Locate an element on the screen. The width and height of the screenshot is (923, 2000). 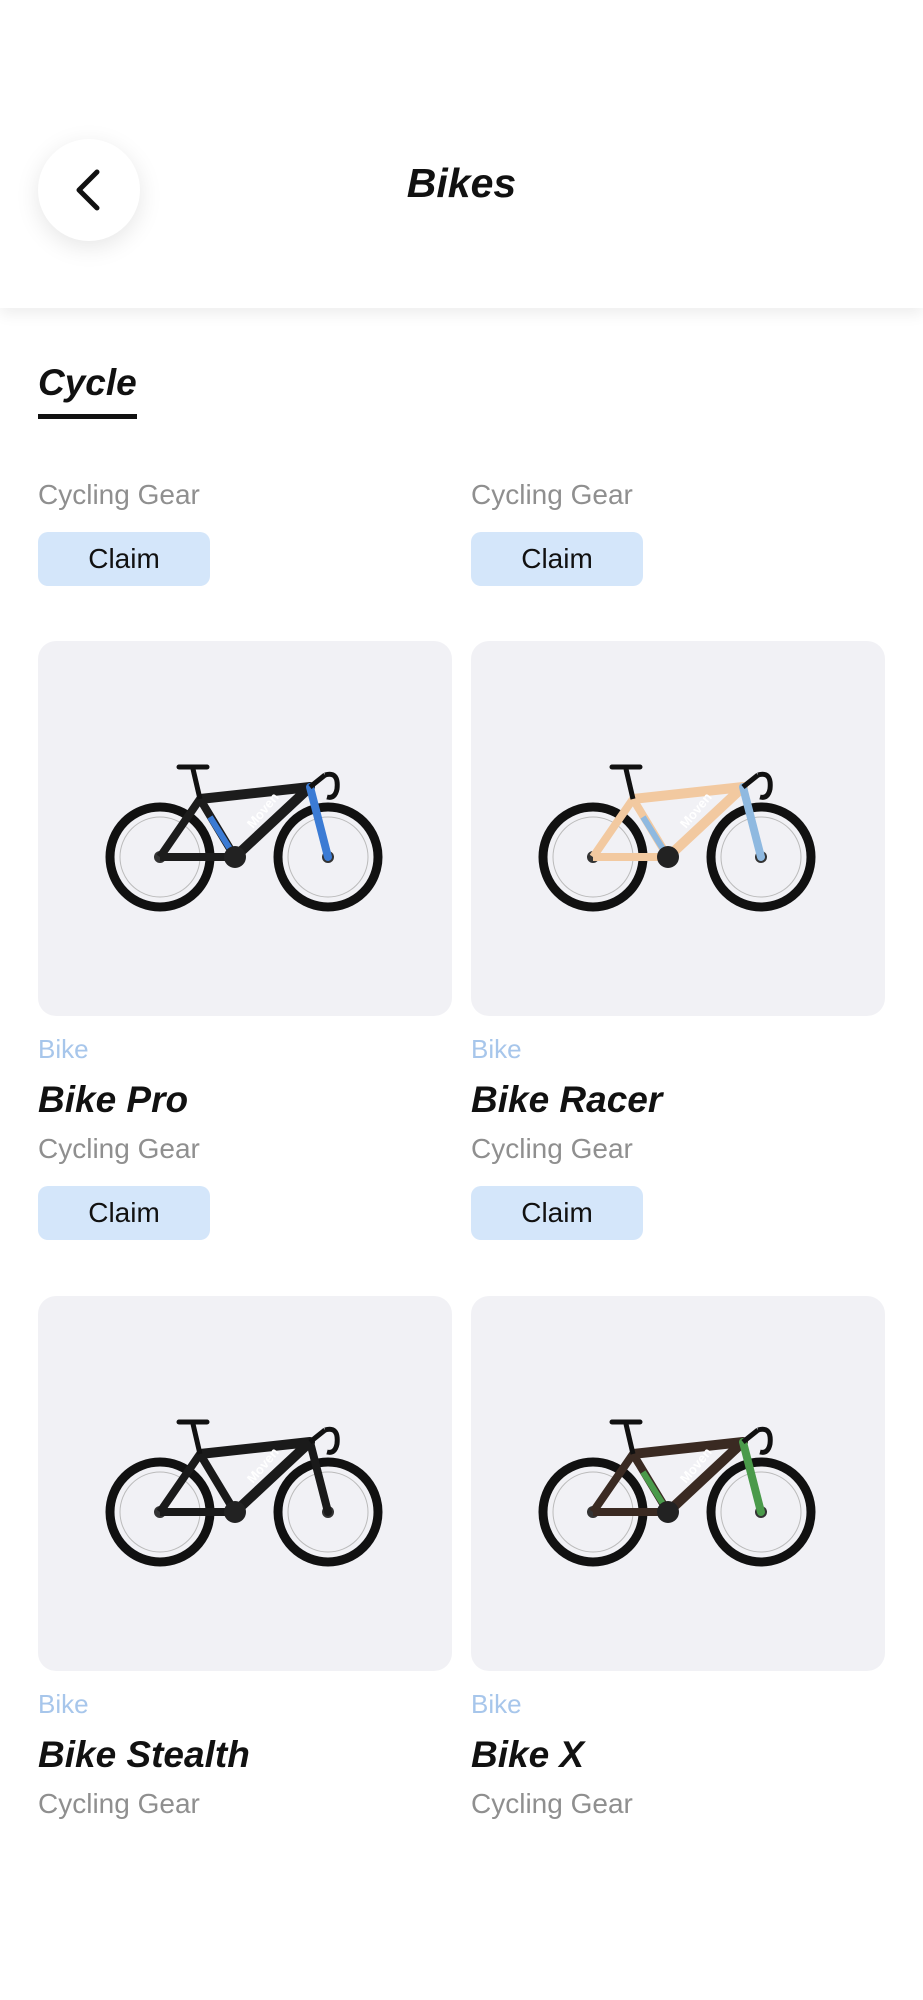
tab-cycle: Cycle is located at coordinates (87, 390).